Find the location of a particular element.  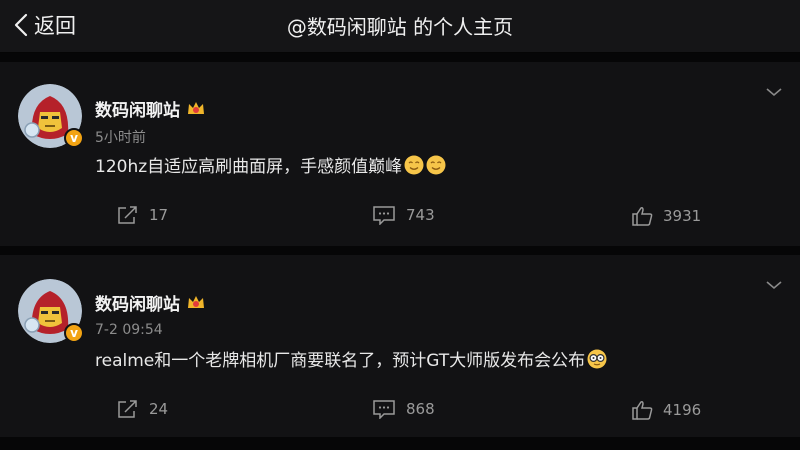

post-text-container: realme和一个老牌相机厂商要联名了，预计GT大师版发布会公布 is located at coordinates (351, 358).